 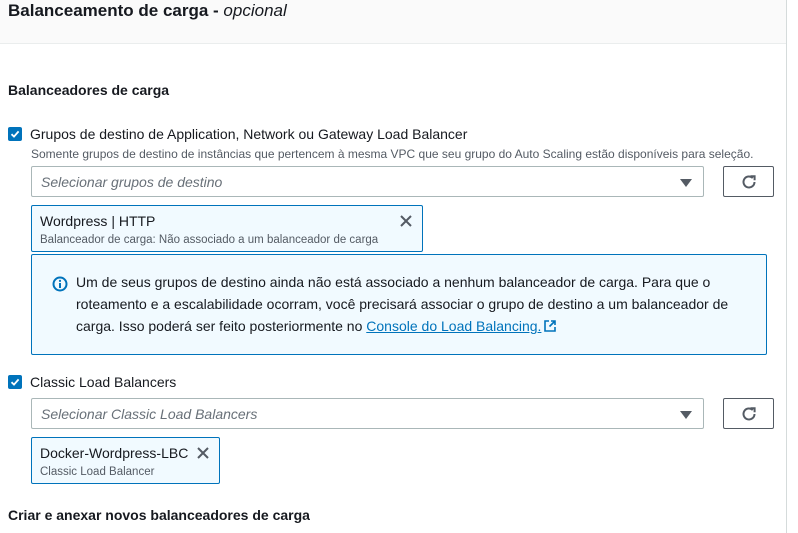 What do you see at coordinates (453, 326) in the screenshot?
I see `load-balancing-console-link: Console do Load Balancing.` at bounding box center [453, 326].